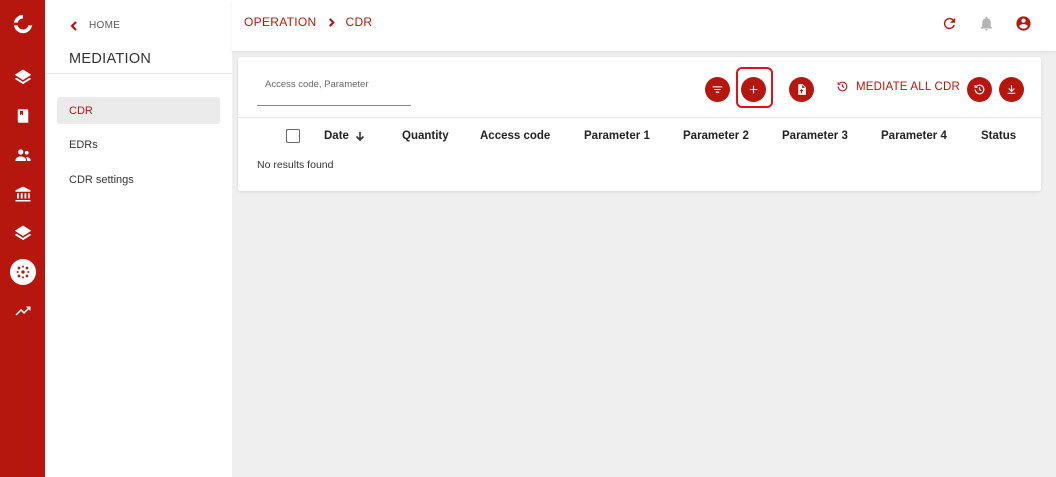 The width and height of the screenshot is (1056, 477). I want to click on download-button, so click(1011, 89).